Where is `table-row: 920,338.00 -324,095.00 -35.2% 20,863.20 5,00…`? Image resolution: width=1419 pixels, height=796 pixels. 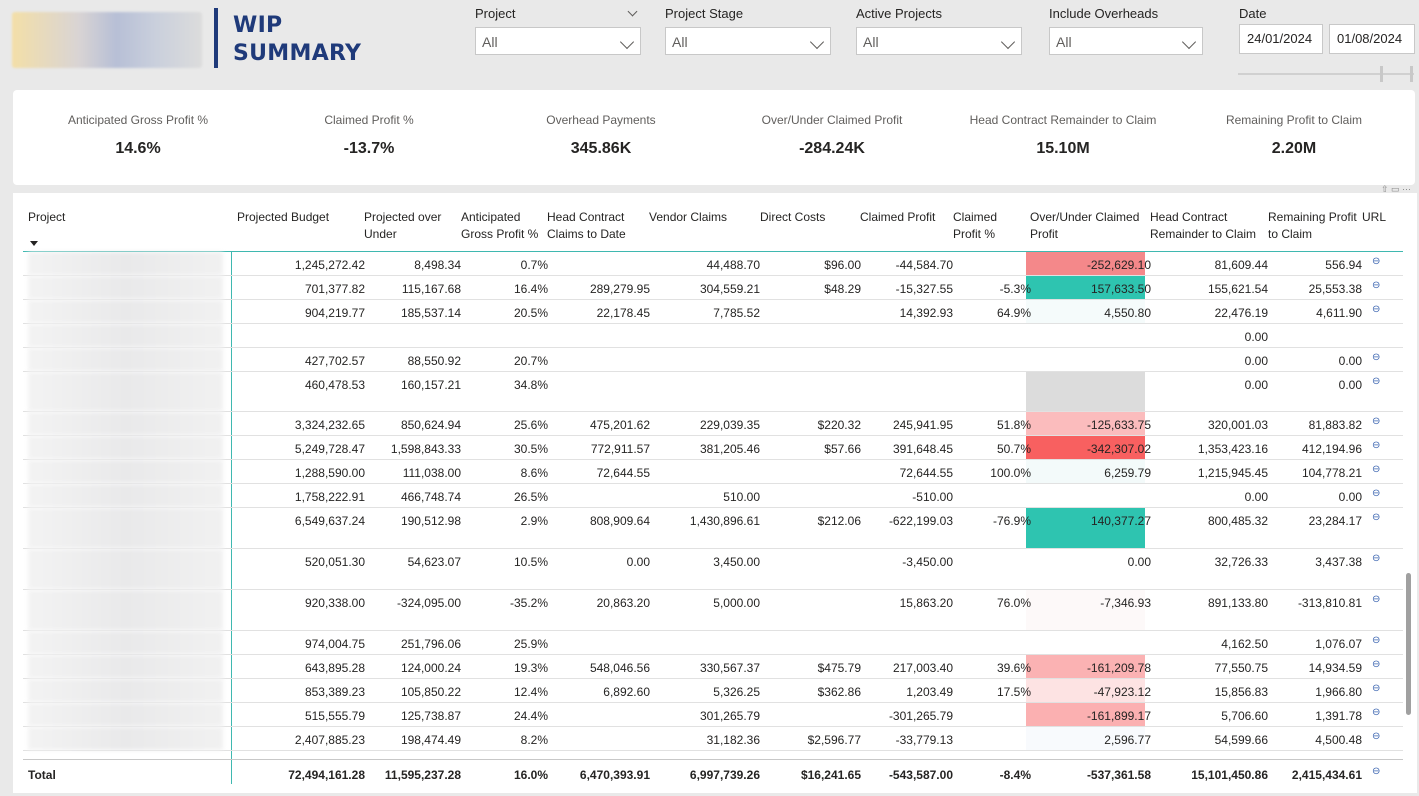 table-row: 920,338.00 -324,095.00 -35.2% 20,863.20 5,00… is located at coordinates (713, 610).